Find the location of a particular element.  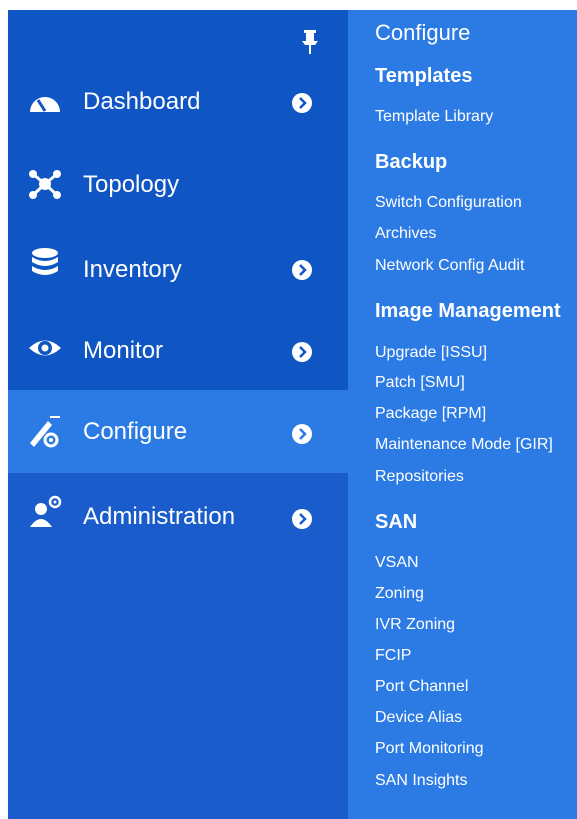

eye-icon is located at coordinates (45, 348).